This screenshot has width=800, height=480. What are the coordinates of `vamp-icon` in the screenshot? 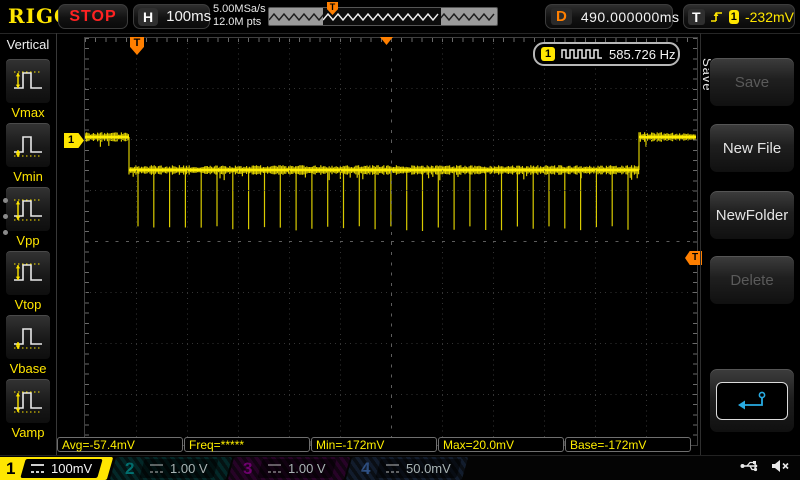 It's located at (28, 401).